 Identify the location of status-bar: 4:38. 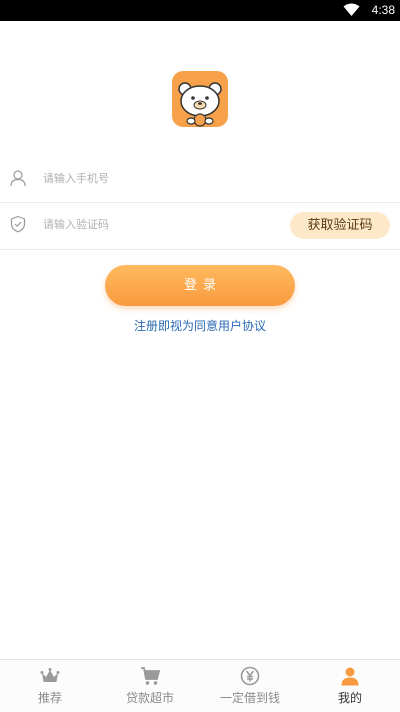
(200, 10).